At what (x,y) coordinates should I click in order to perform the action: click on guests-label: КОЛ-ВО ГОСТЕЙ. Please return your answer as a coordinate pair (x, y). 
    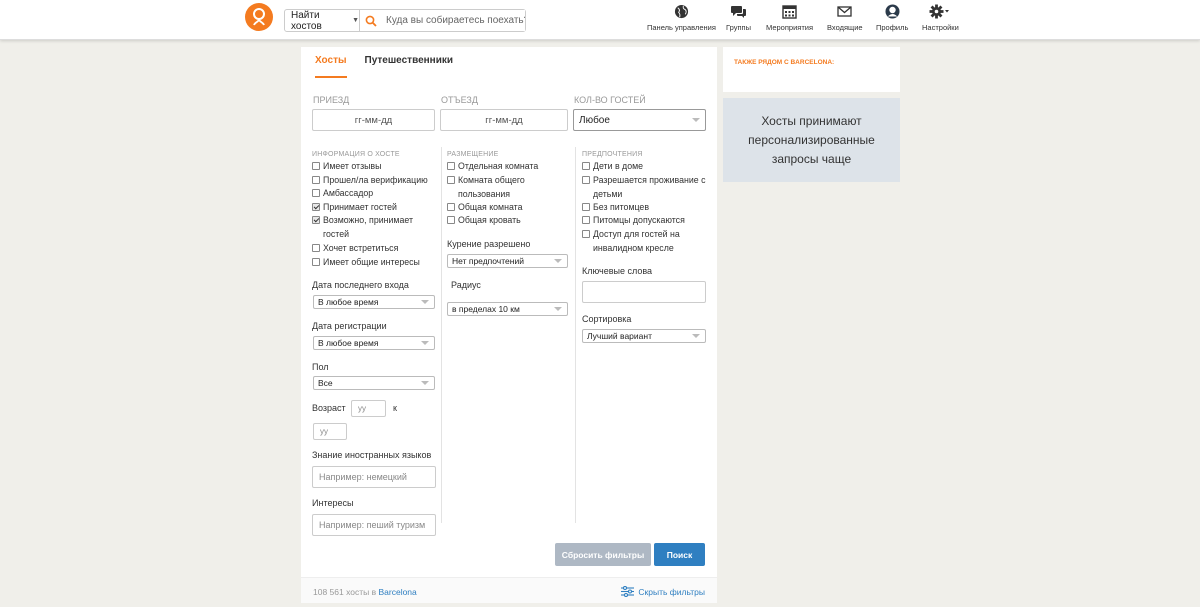
    Looking at the image, I should click on (610, 100).